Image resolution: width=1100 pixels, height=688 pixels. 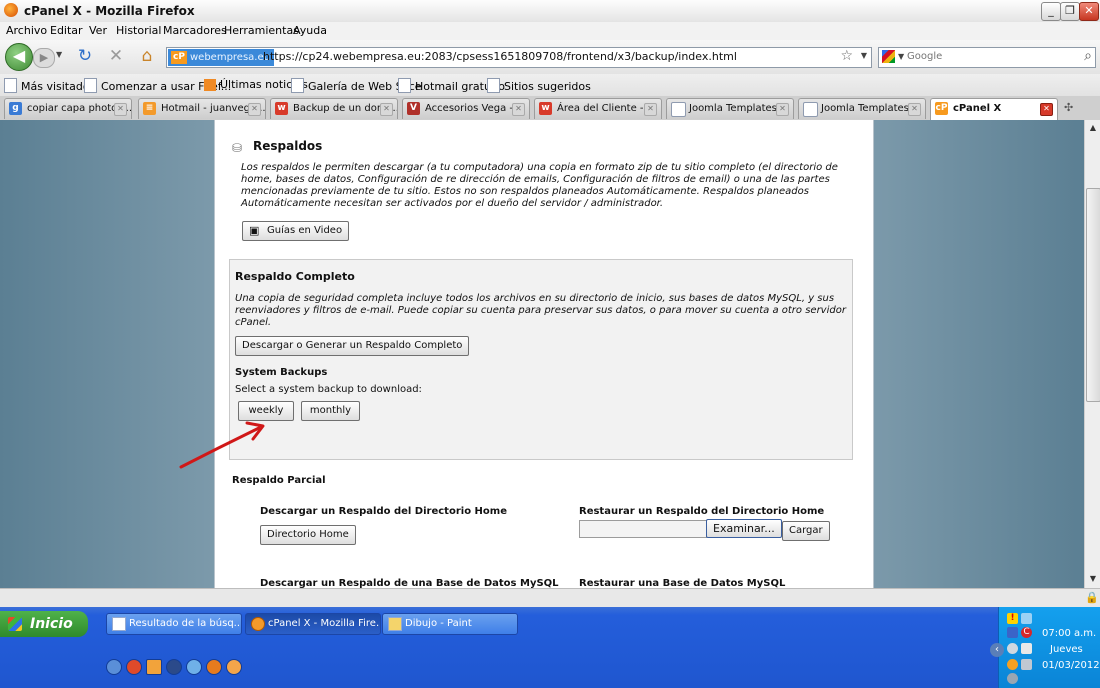 I want to click on db-restore-title: Restaurar una Base de Datos MySQL, so click(x=682, y=583).